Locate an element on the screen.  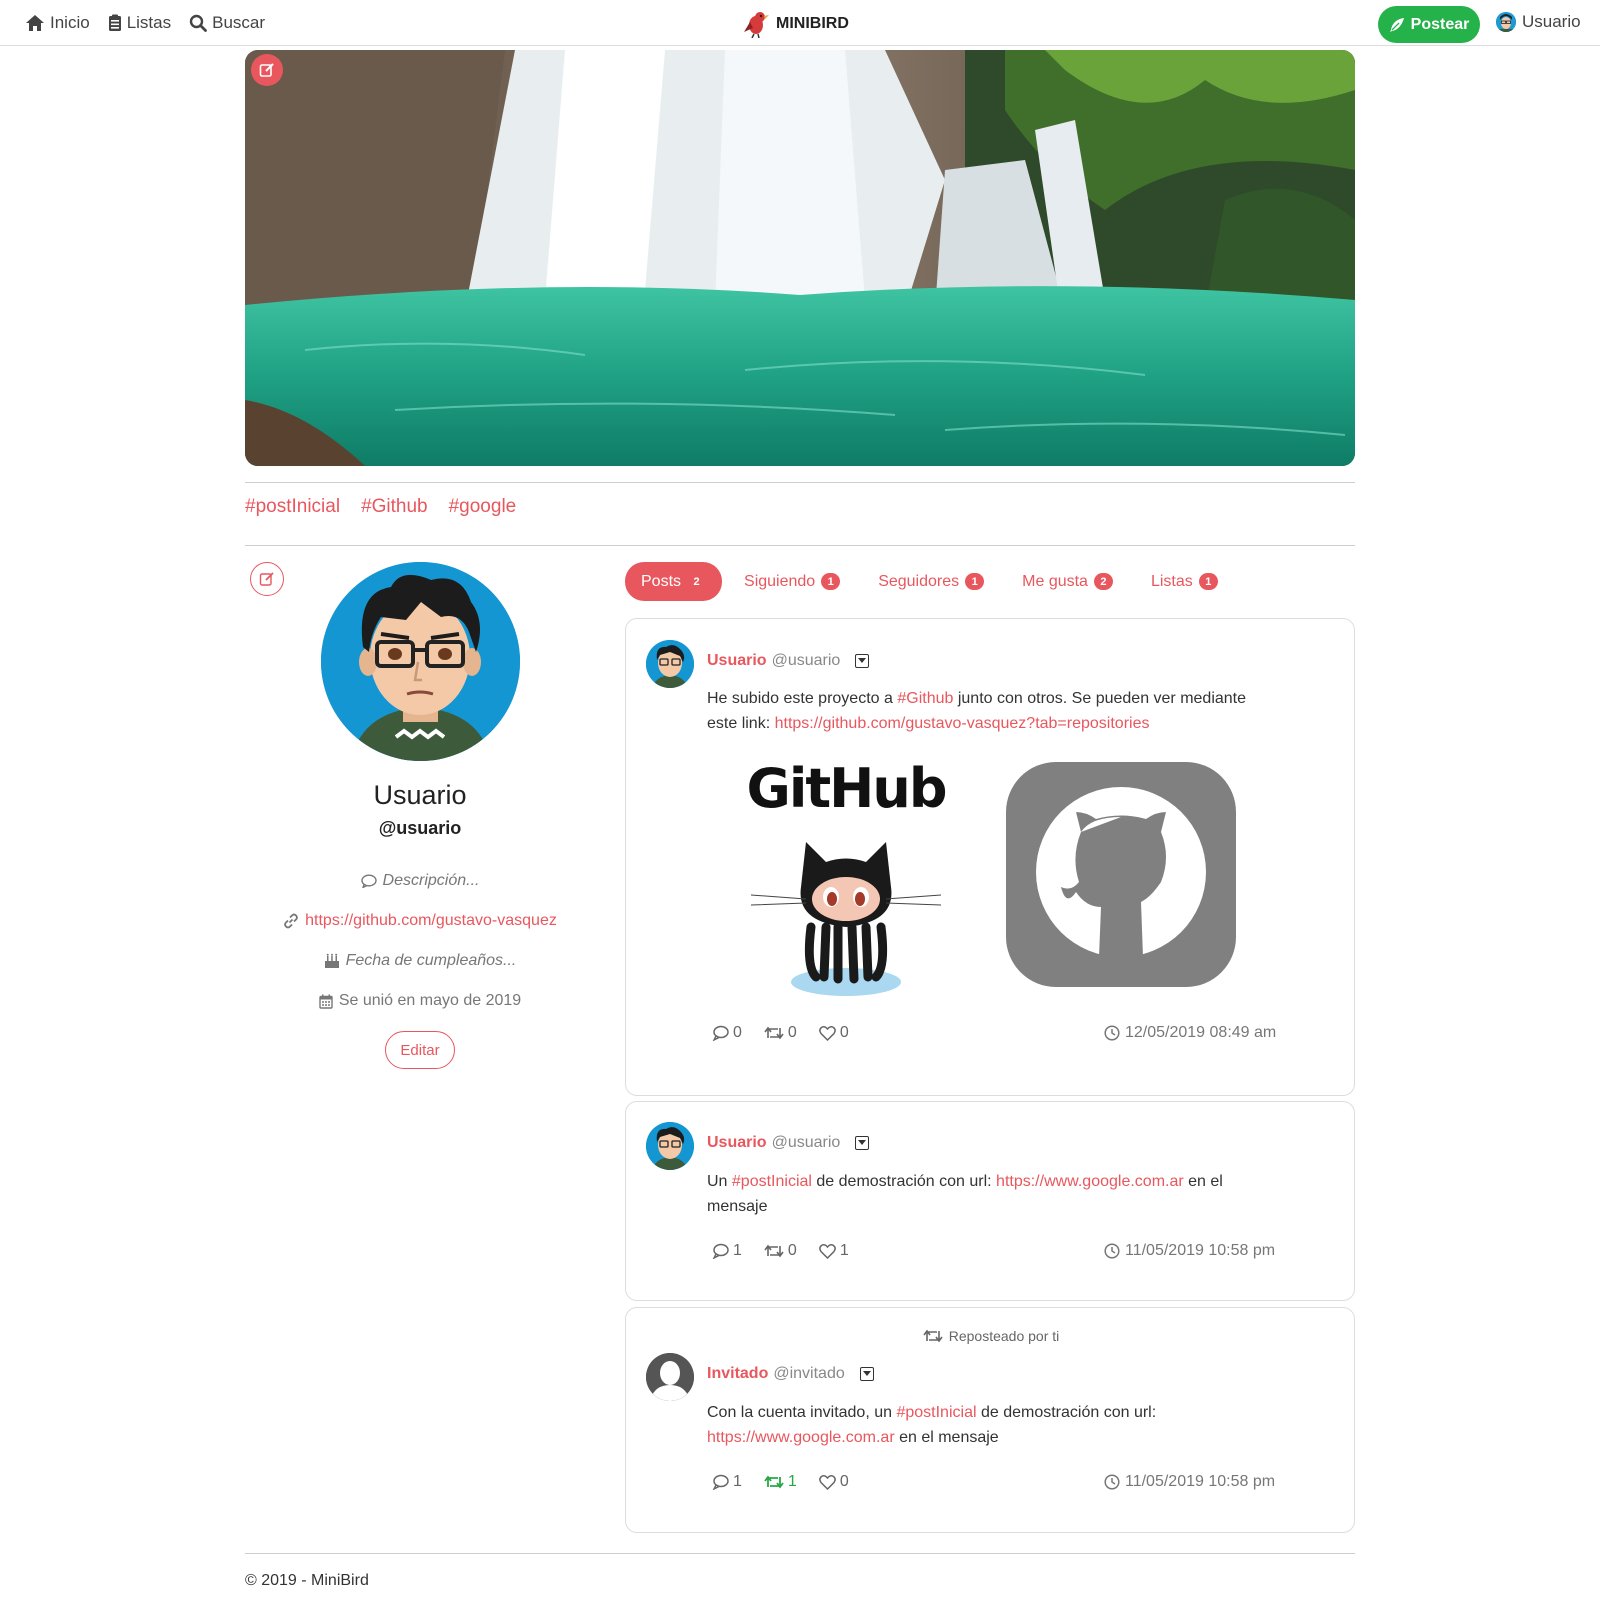
tab-followers: Seguidores 1 is located at coordinates (931, 581).